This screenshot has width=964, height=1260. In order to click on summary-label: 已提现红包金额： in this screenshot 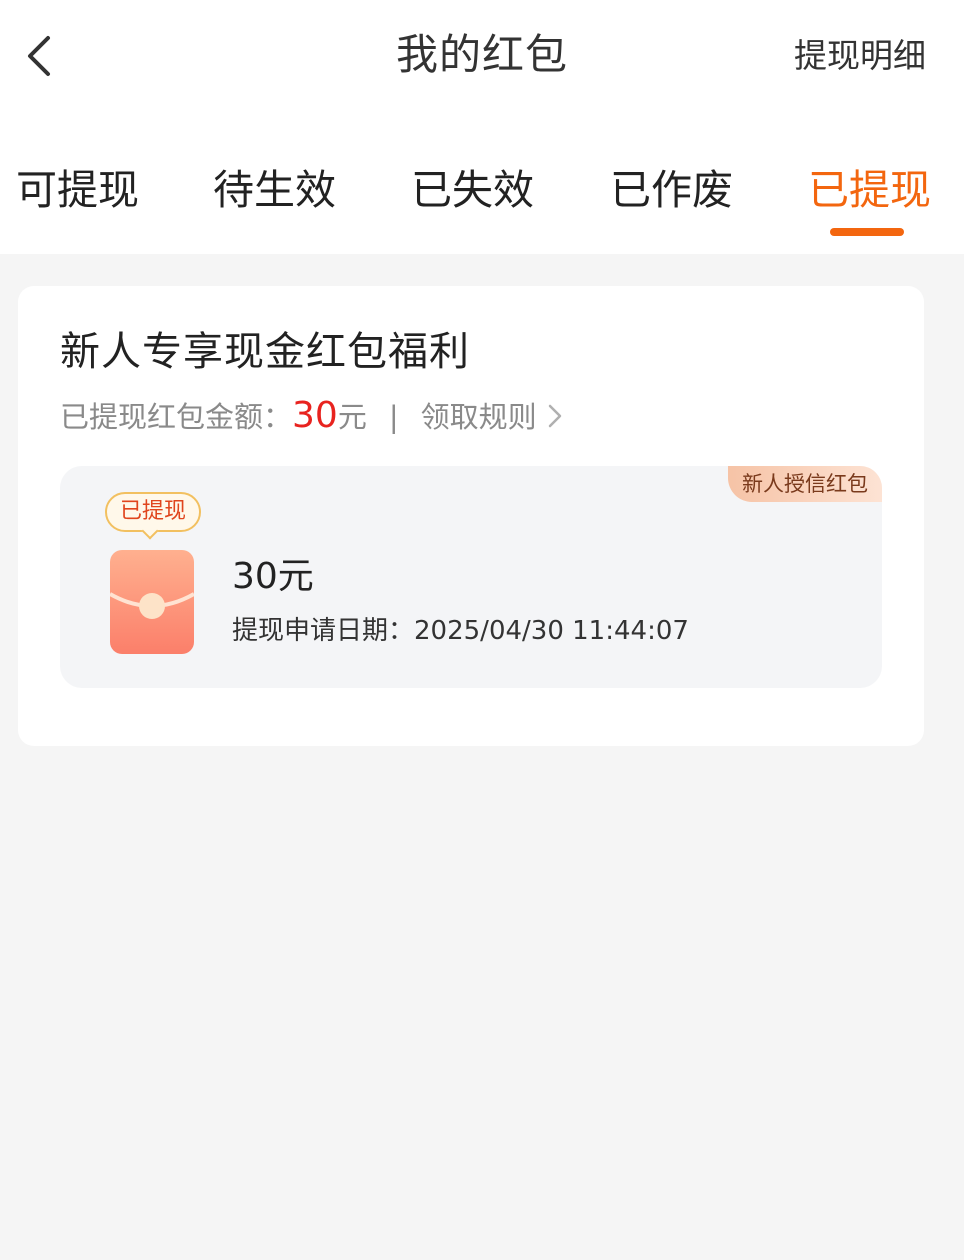, I will do `click(176, 417)`.